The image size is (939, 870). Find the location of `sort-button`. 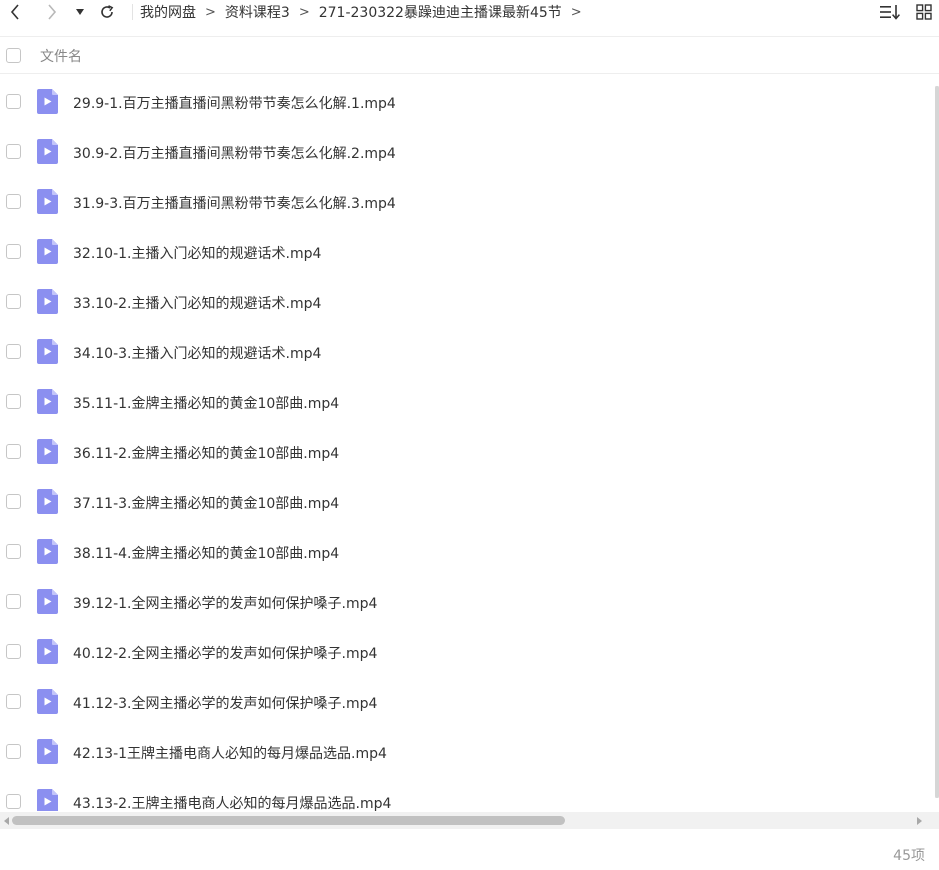

sort-button is located at coordinates (890, 12).